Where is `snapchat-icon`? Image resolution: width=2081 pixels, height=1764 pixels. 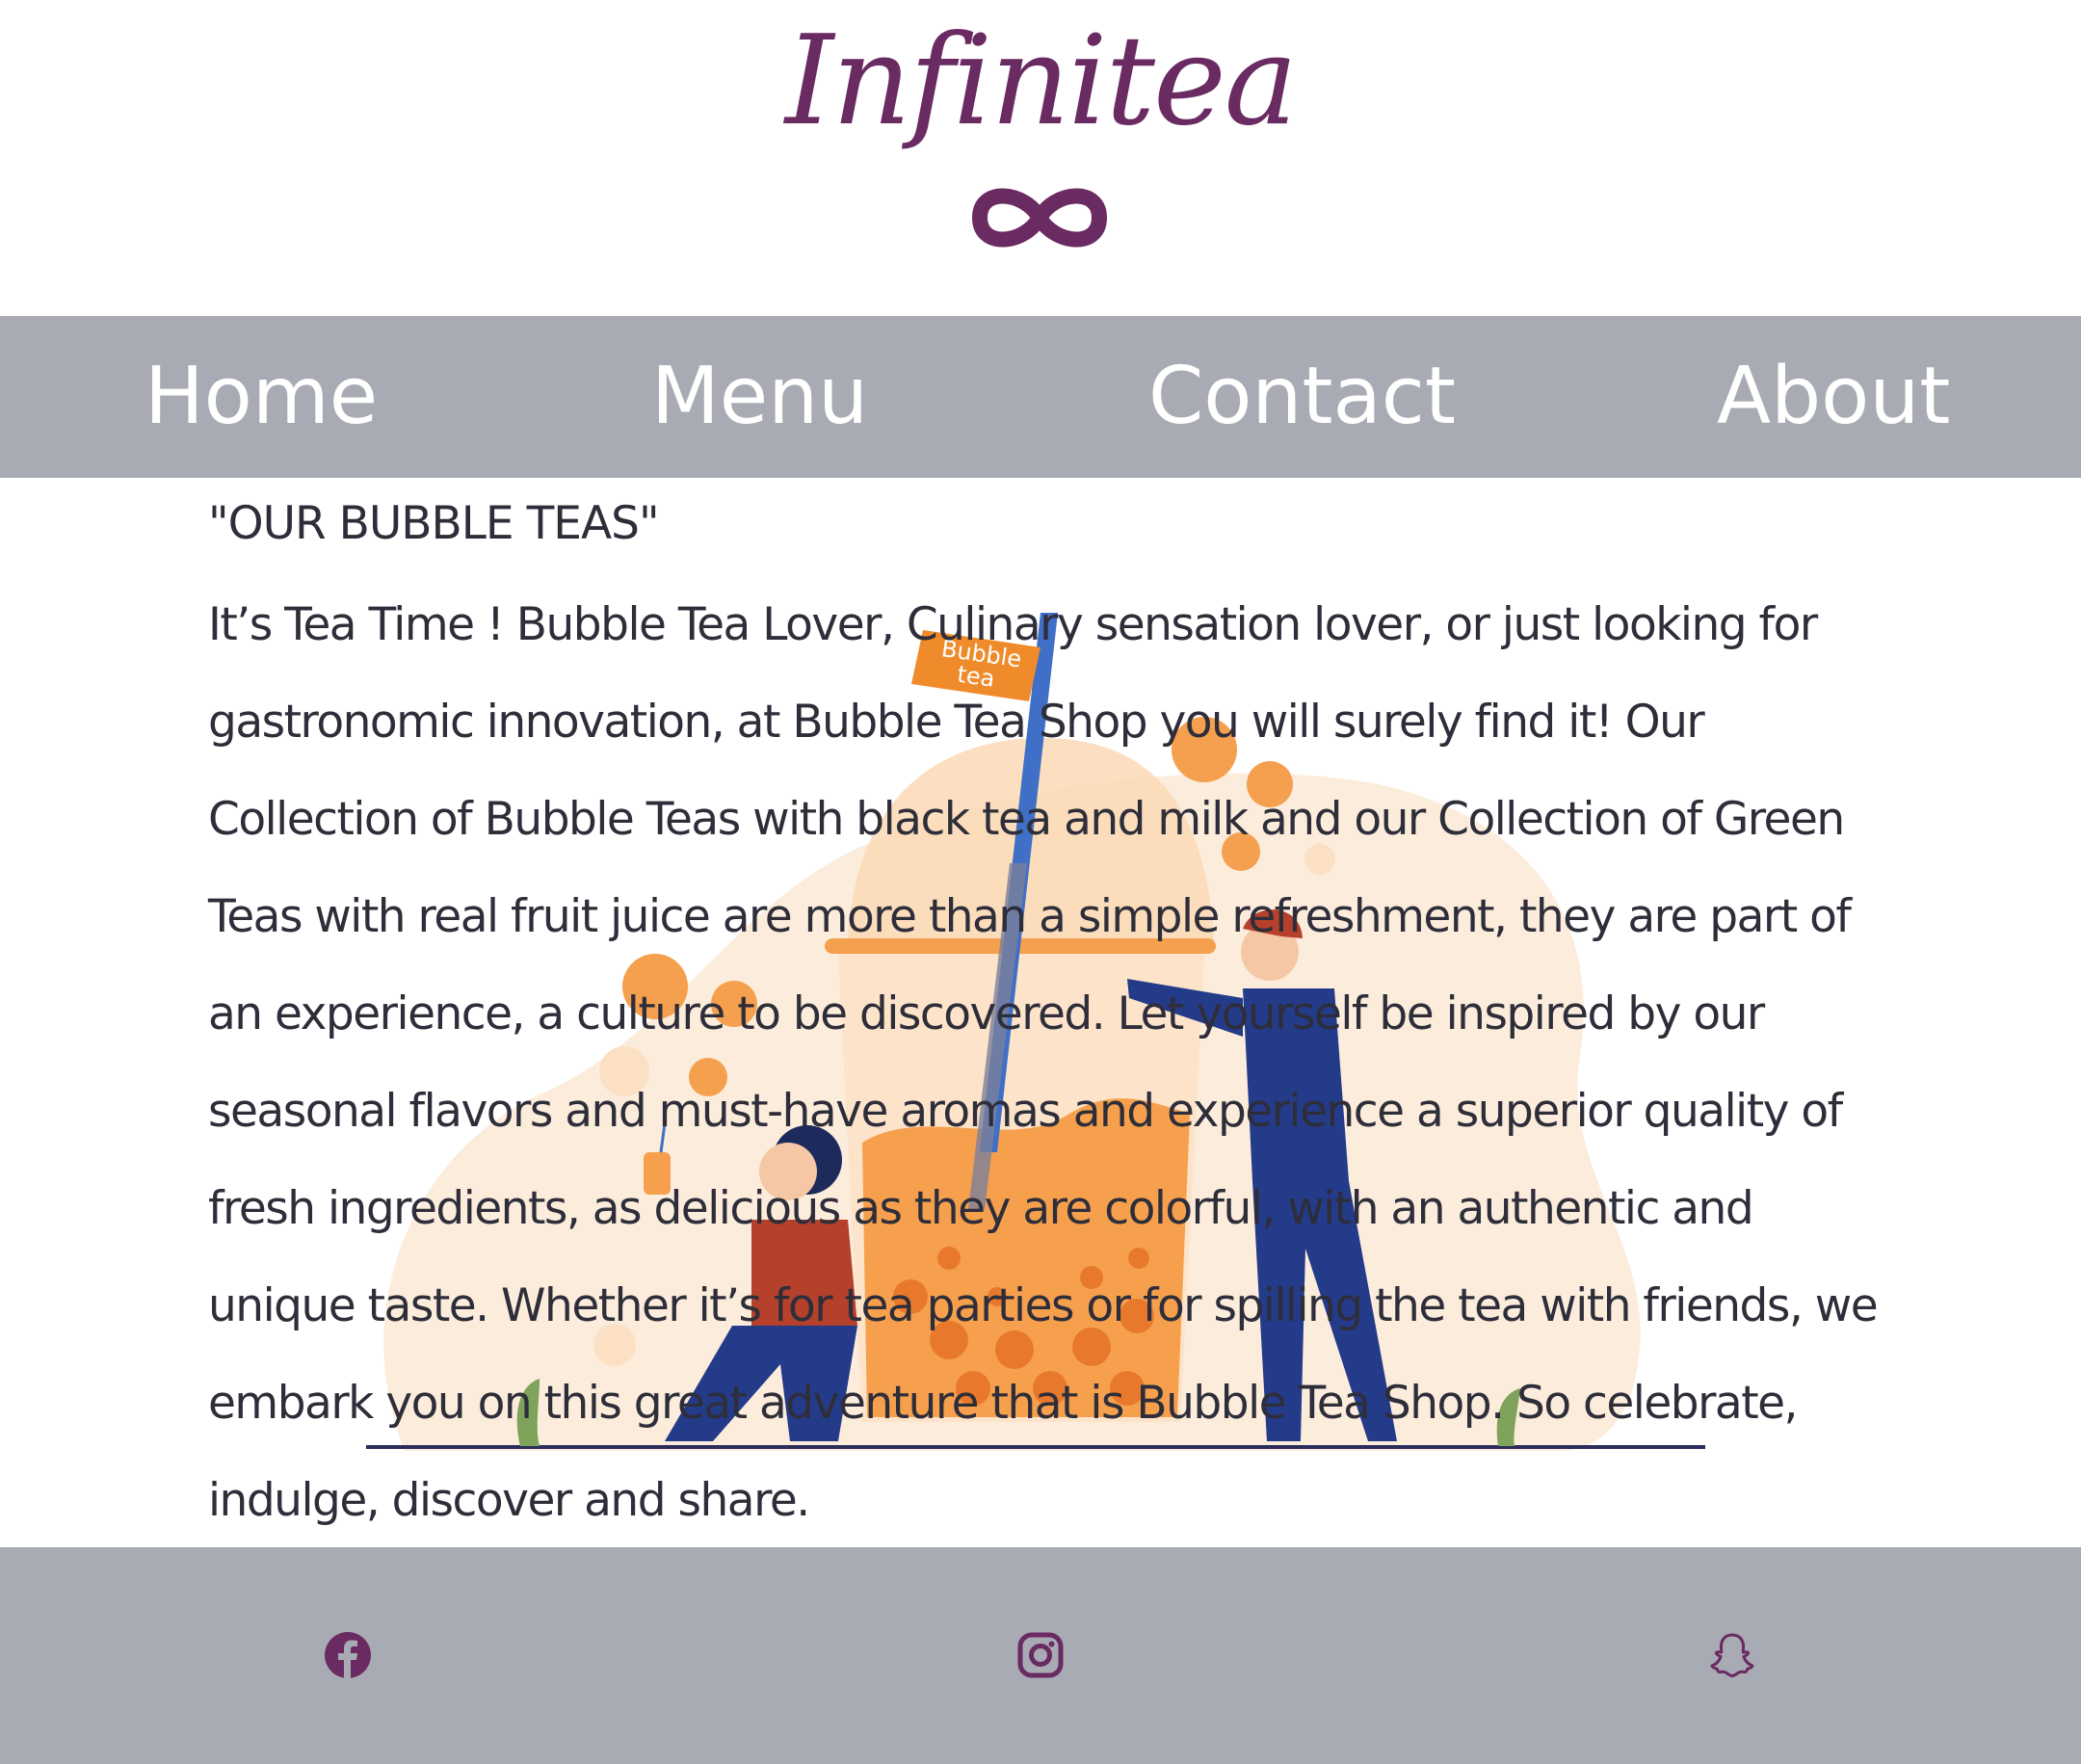 snapchat-icon is located at coordinates (1732, 1655).